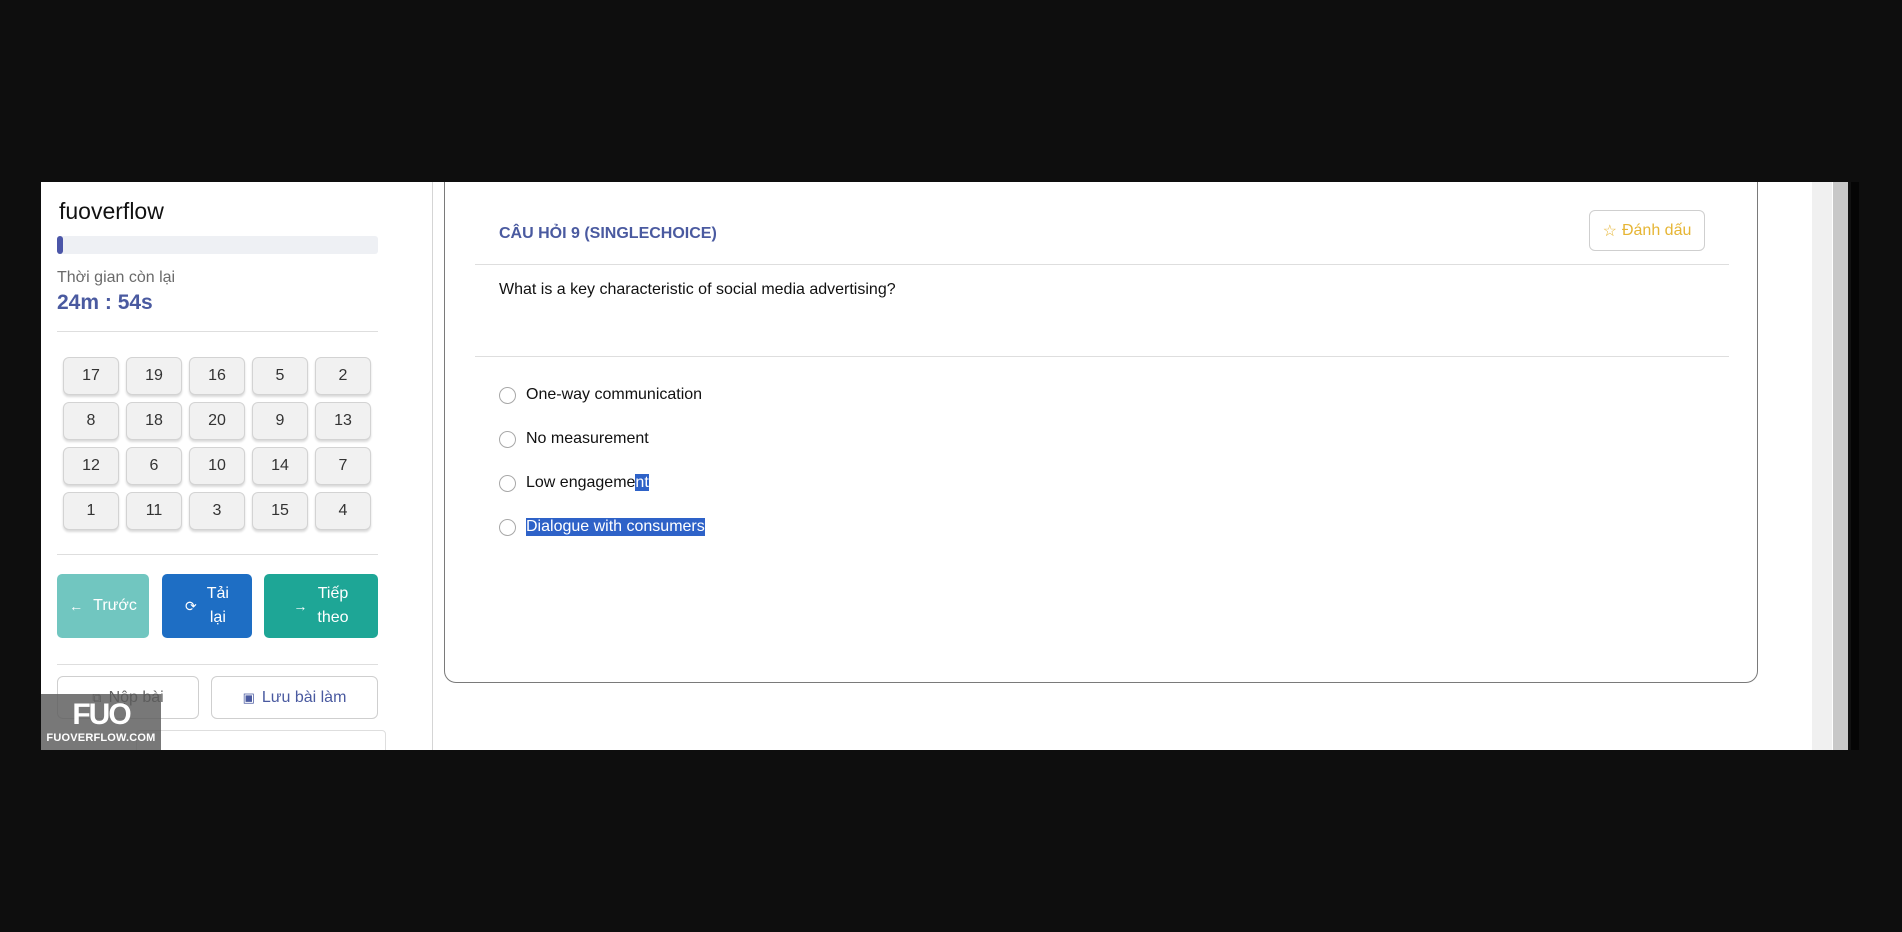 This screenshot has height=932, width=1902. I want to click on question-number-button: 13, so click(343, 421).